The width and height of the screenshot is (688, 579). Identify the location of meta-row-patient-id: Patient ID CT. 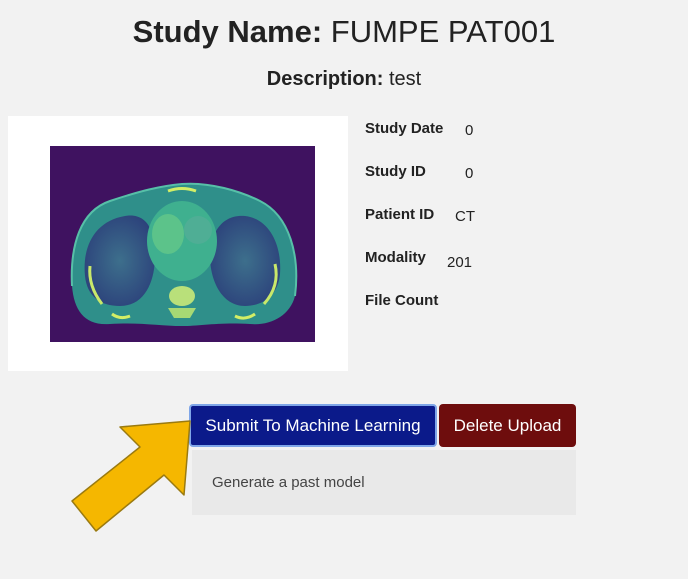
(420, 215).